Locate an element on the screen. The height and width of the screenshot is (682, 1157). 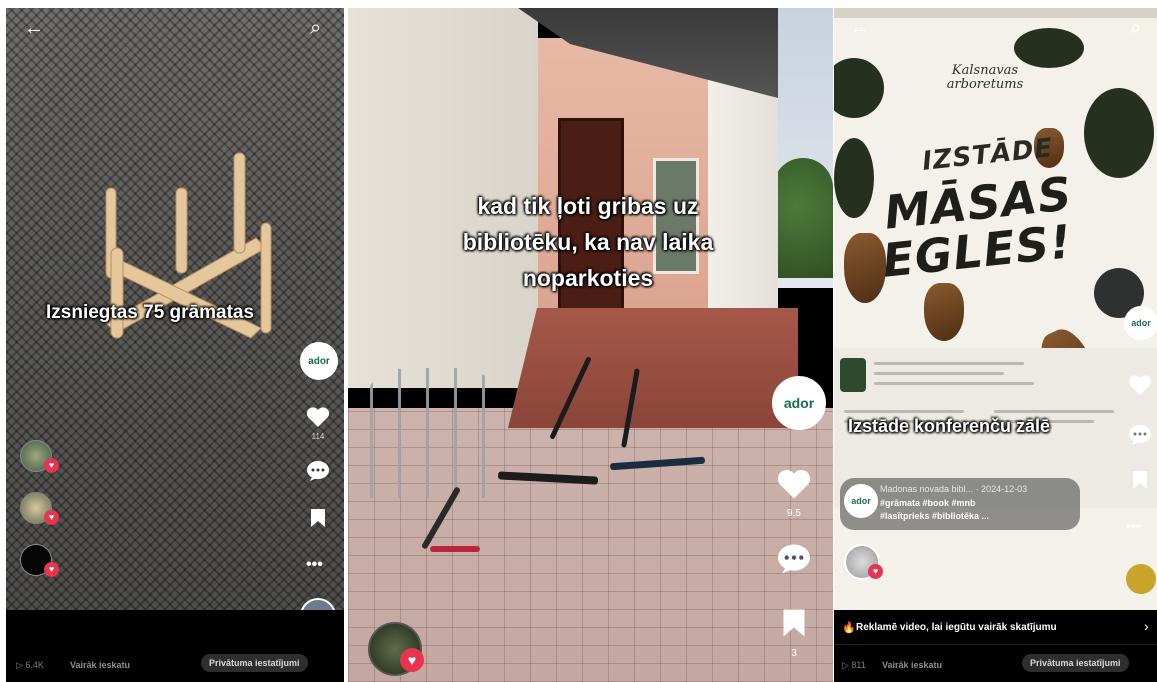
bike-racks is located at coordinates (433, 433).